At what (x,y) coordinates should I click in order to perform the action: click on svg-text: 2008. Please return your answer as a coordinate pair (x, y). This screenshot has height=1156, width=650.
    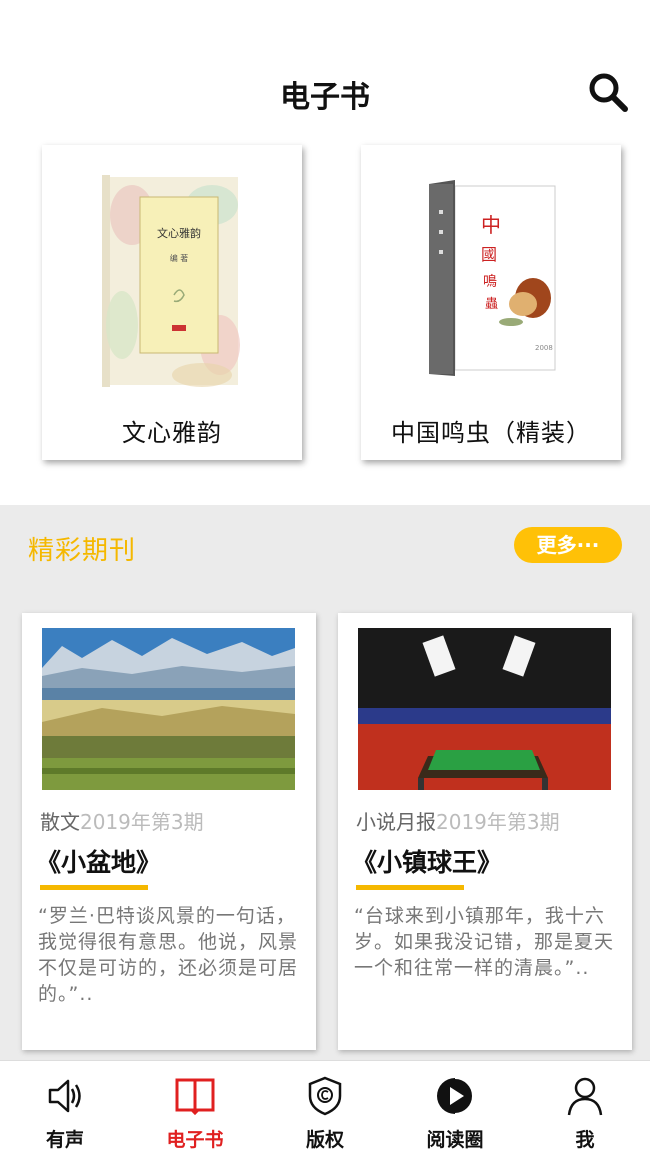
    Looking at the image, I should click on (544, 348).